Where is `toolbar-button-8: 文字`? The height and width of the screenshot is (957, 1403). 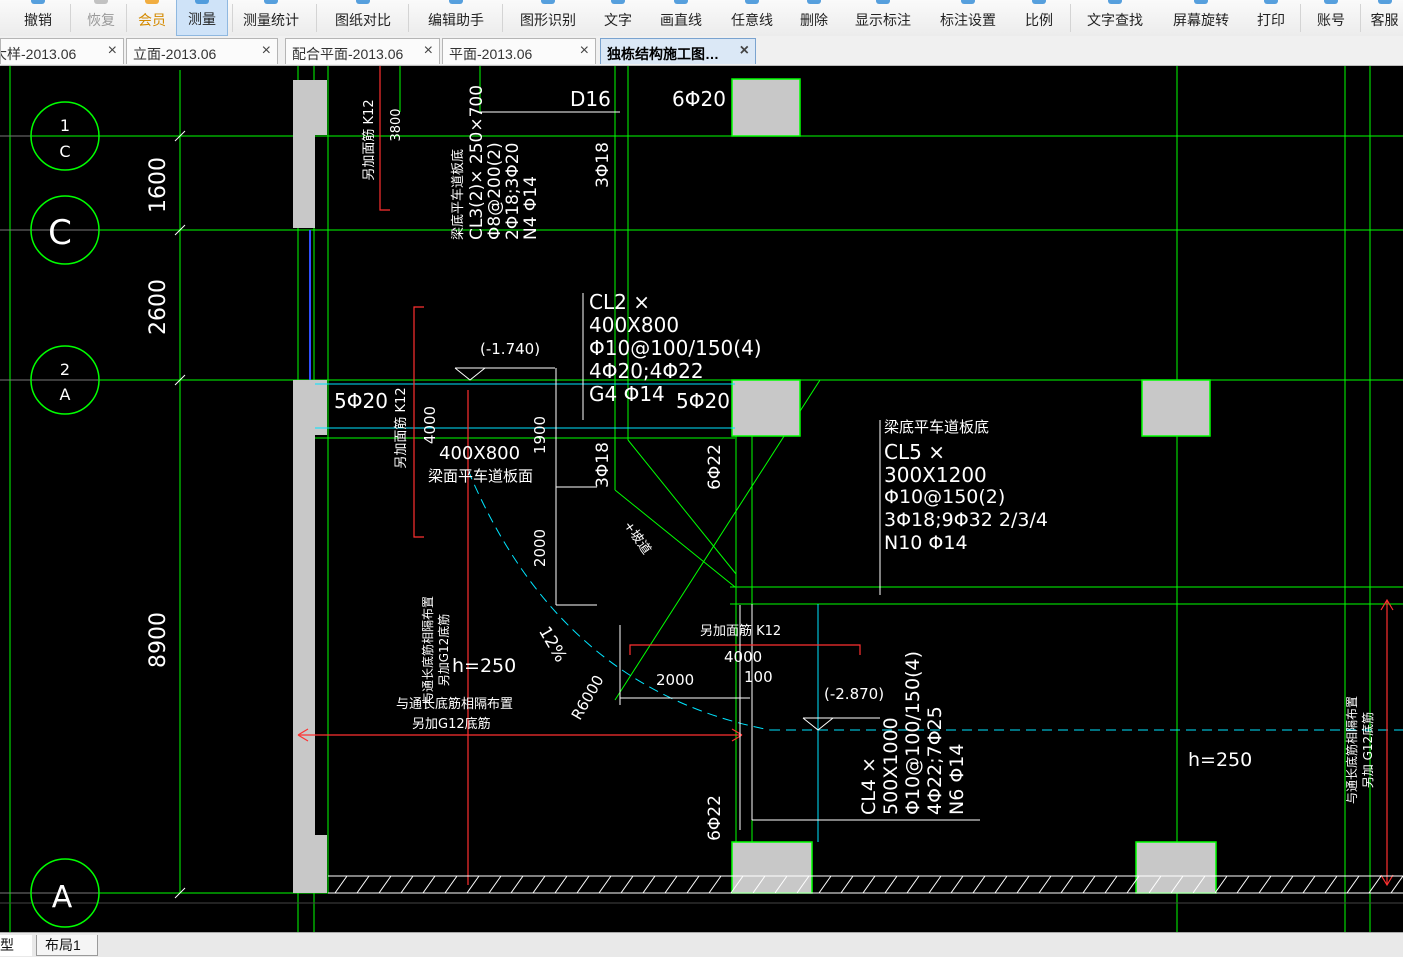
toolbar-button-8: 文字 is located at coordinates (618, 18).